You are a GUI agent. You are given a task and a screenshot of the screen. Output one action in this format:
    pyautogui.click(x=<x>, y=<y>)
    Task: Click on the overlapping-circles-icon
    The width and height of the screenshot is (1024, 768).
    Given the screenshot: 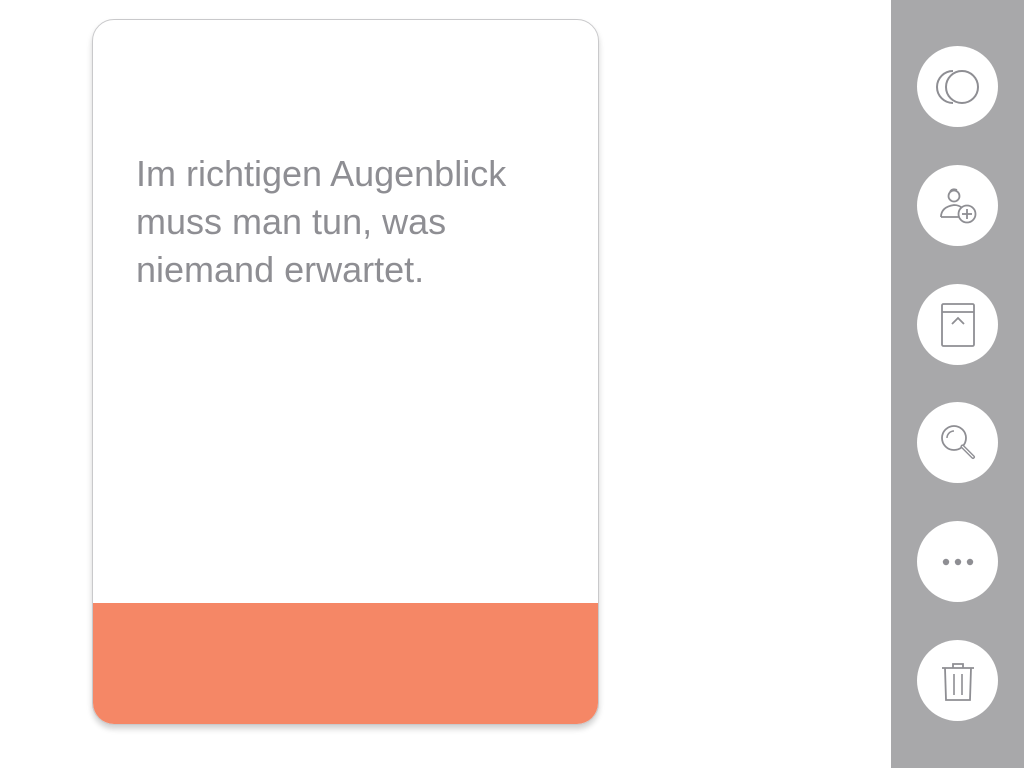 What is the action you would take?
    pyautogui.click(x=957, y=86)
    